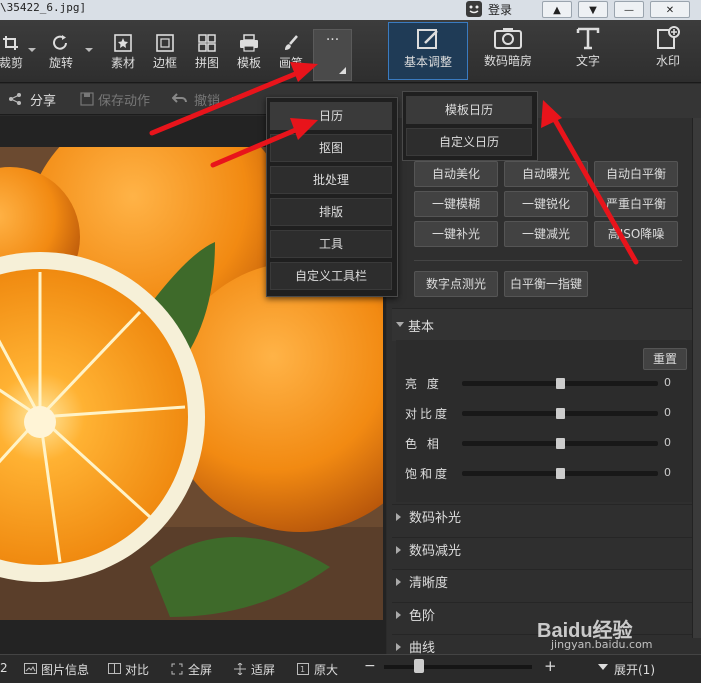 The height and width of the screenshot is (683, 701). What do you see at coordinates (542, 324) in the screenshot?
I see `basic-section-header` at bounding box center [542, 324].